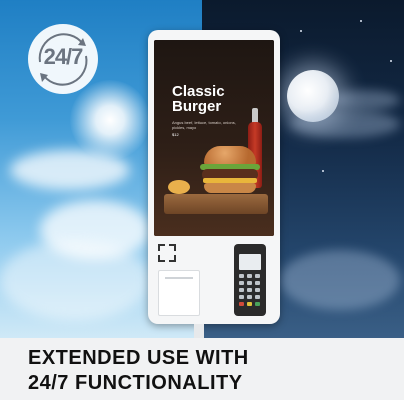 The image size is (404, 400). Describe the element at coordinates (175, 134) in the screenshot. I see `menu-price: $12` at that location.